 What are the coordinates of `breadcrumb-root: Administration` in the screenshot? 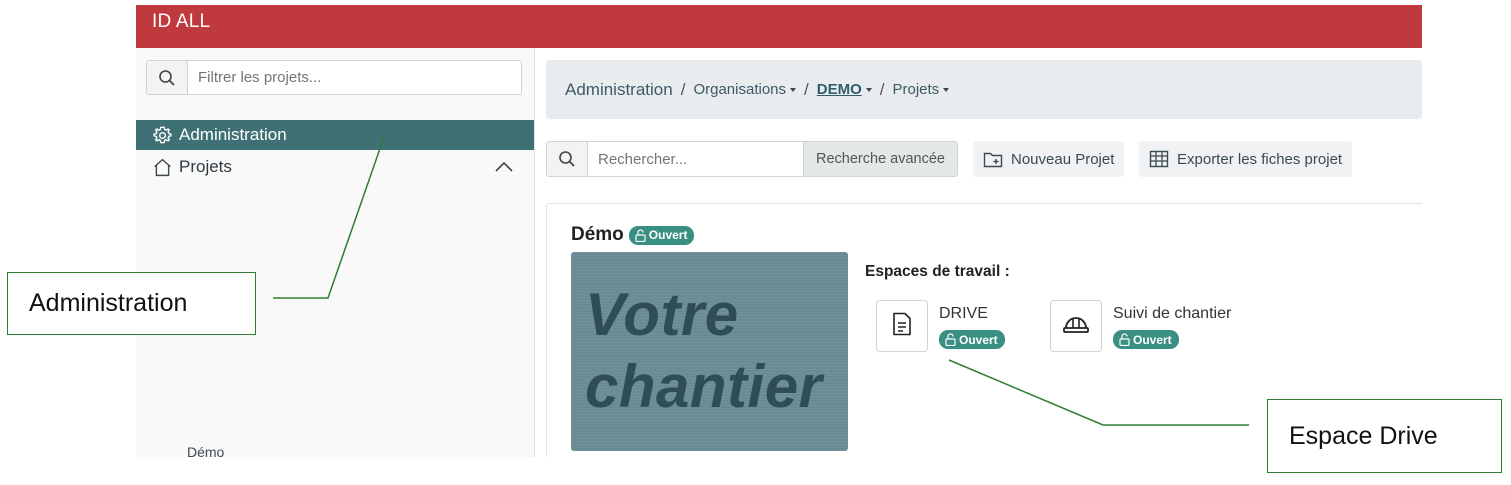 It's located at (619, 90).